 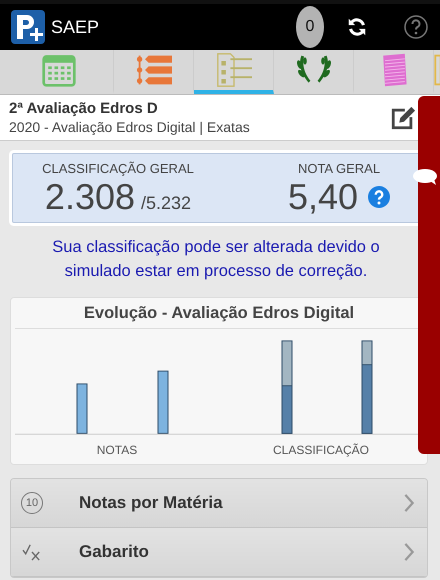 I want to click on menu-label: Gabarito, so click(x=114, y=552).